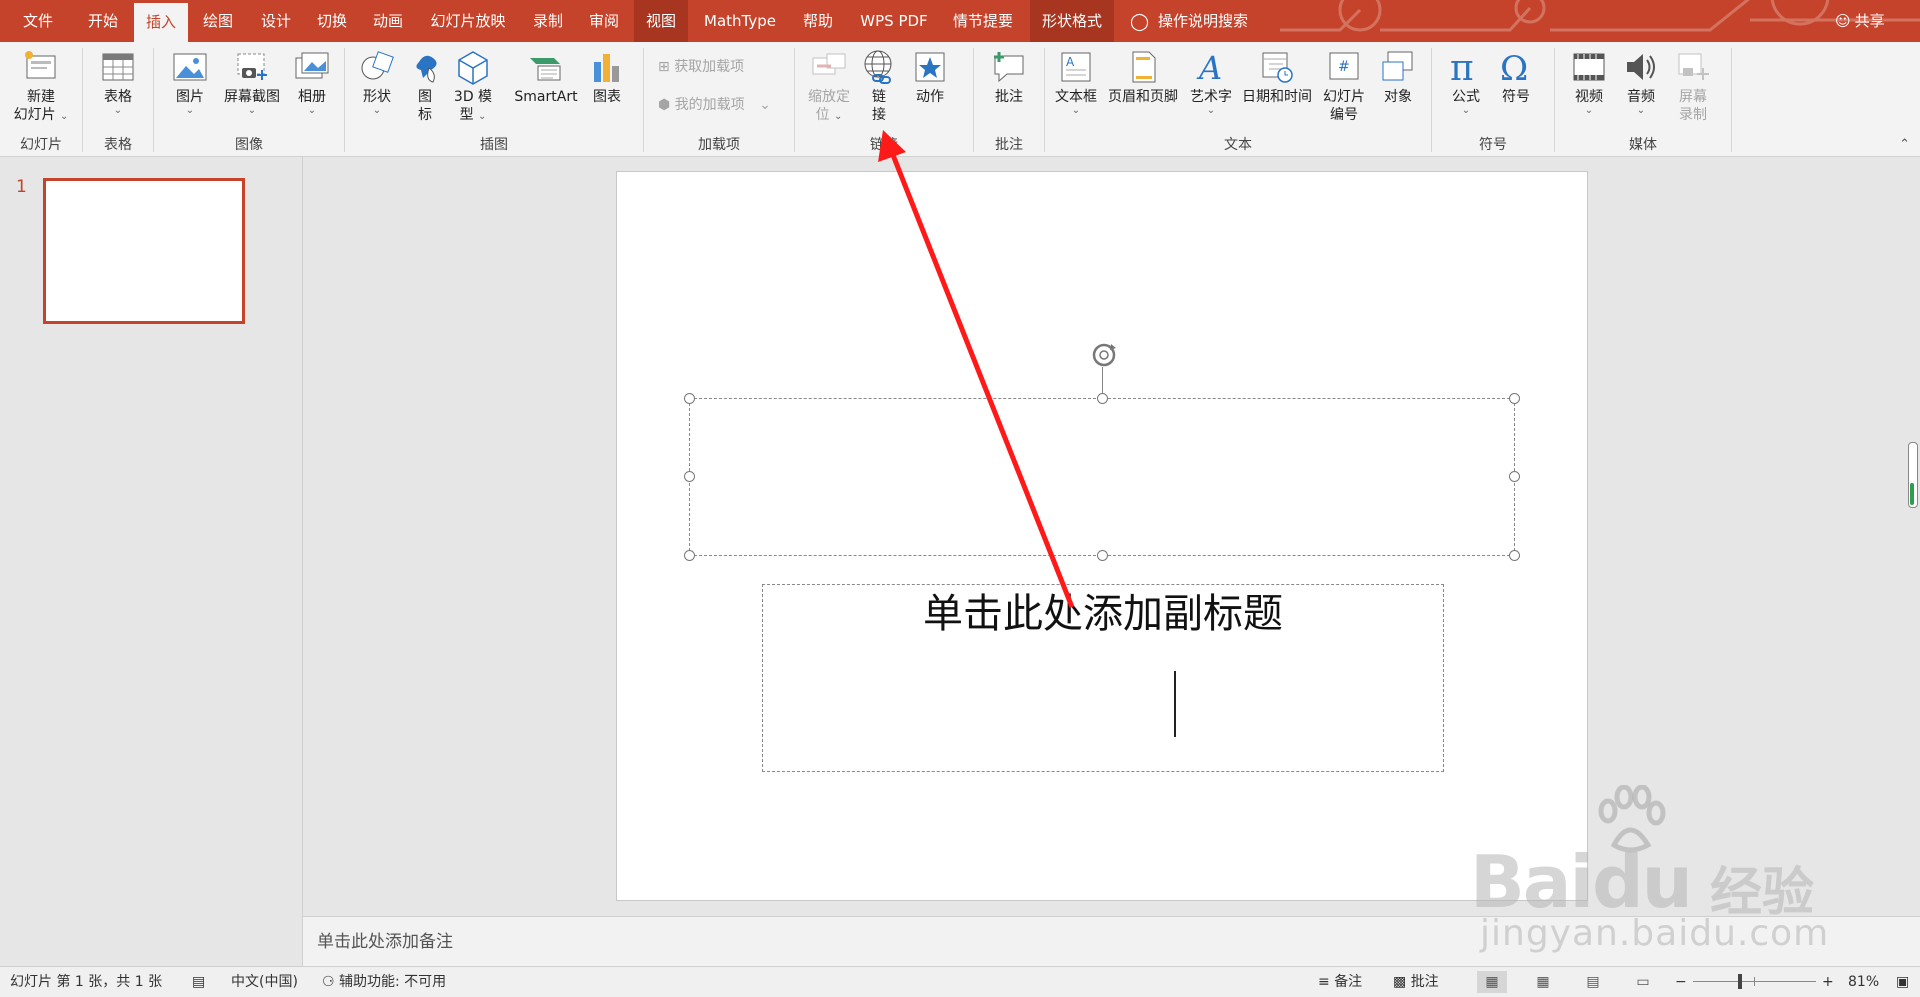  Describe the element at coordinates (1103, 678) in the screenshot. I see `subtitle-placeholder: 单击此处添加副标题` at that location.